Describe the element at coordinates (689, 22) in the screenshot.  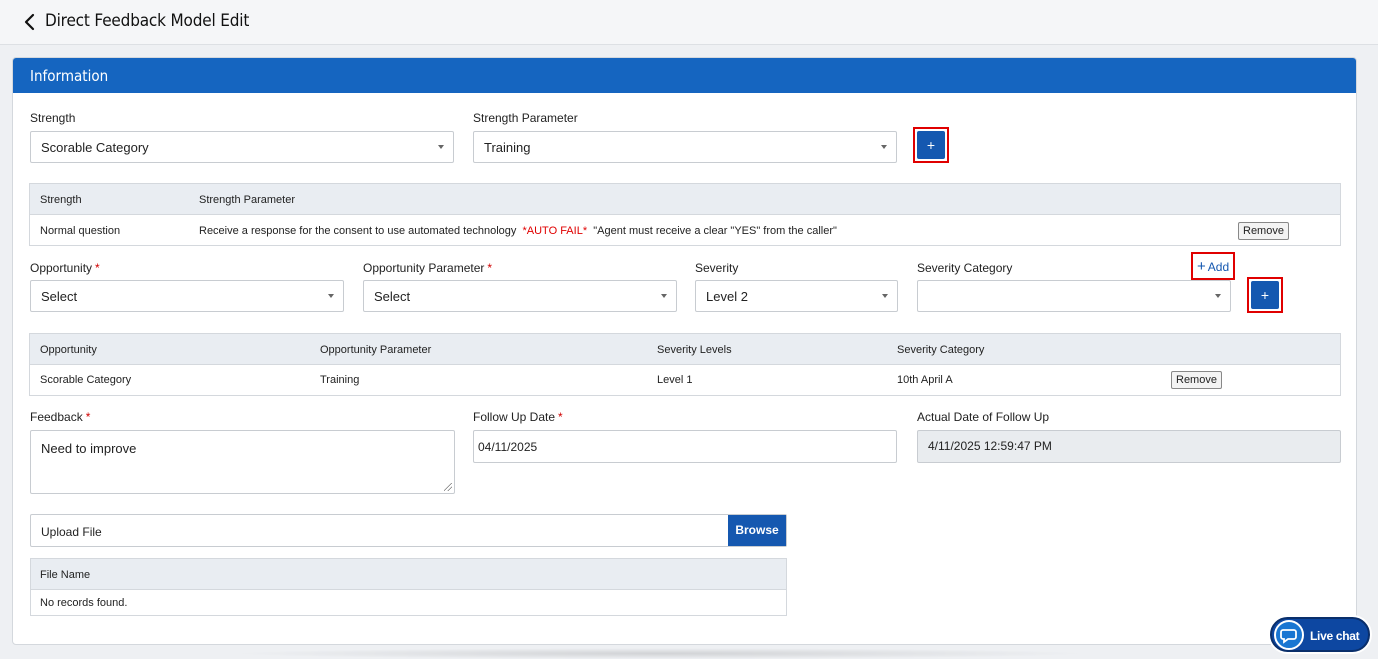
I see `top-bar: Direct Feedback Model Edit` at that location.